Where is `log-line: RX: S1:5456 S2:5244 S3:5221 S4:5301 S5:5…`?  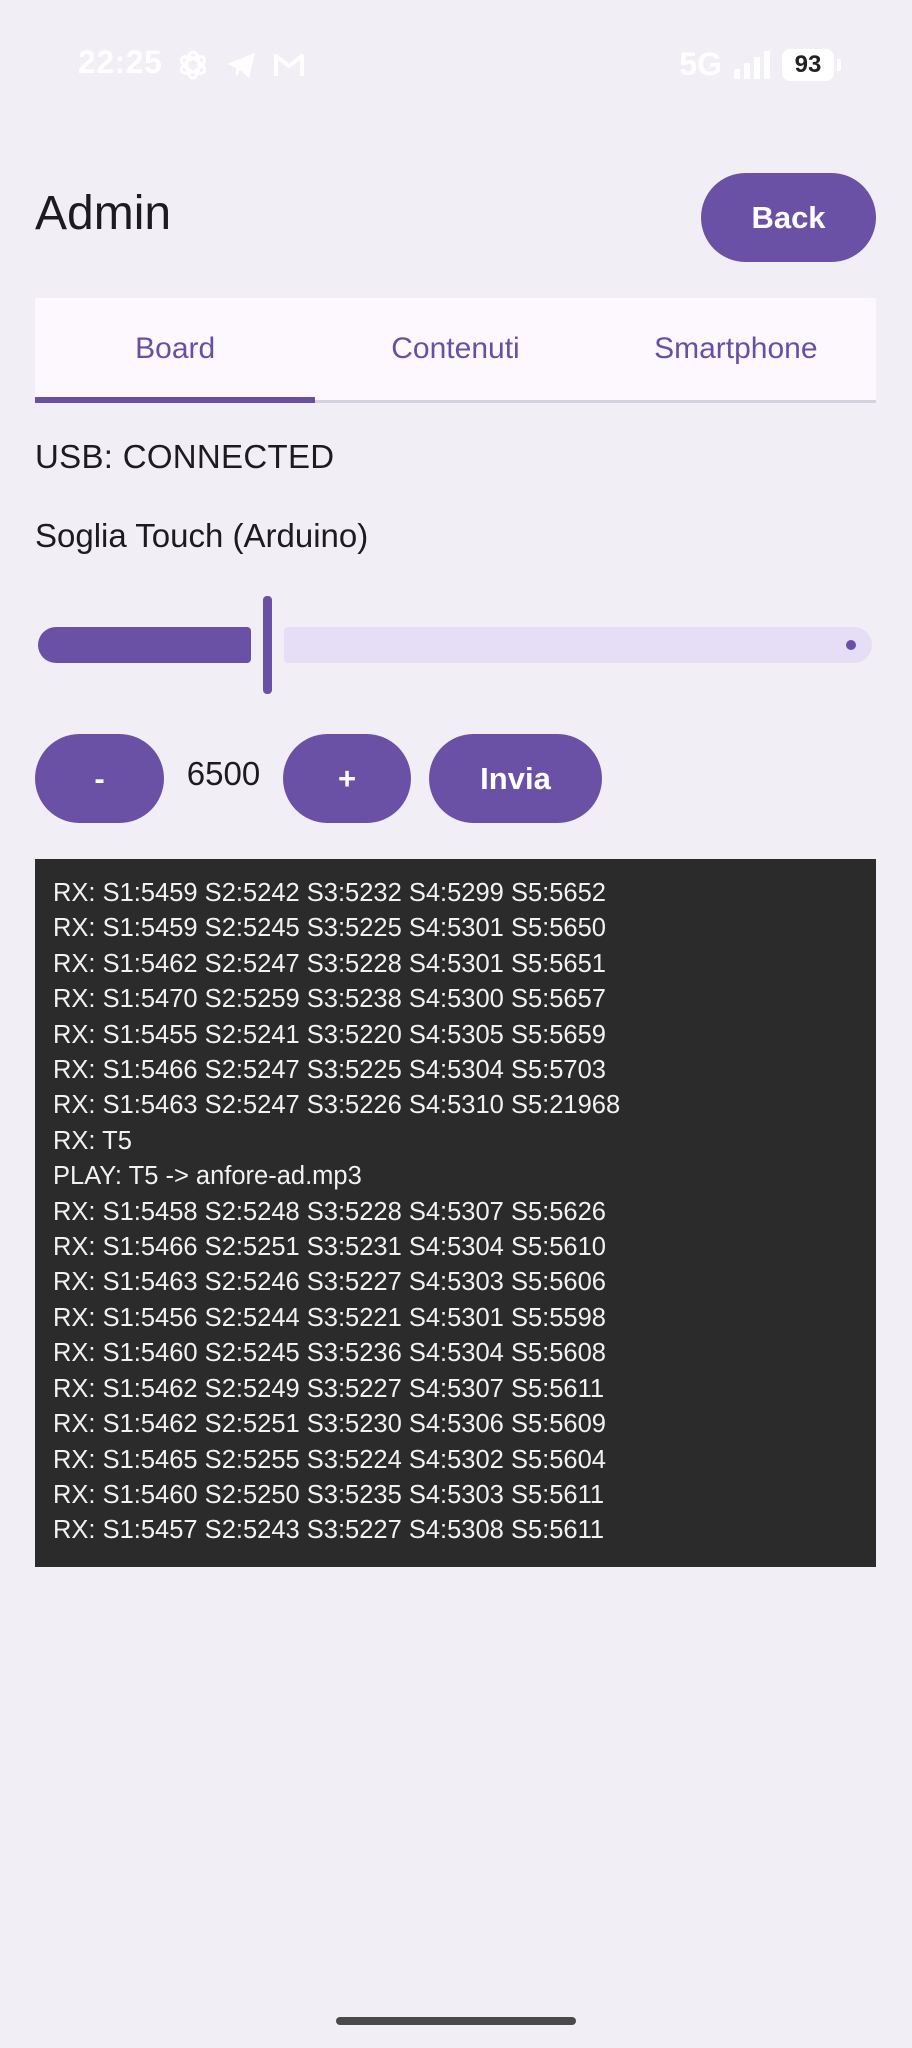
log-line: RX: S1:5456 S2:5244 S3:5221 S4:5301 S5:5… is located at coordinates (329, 1317).